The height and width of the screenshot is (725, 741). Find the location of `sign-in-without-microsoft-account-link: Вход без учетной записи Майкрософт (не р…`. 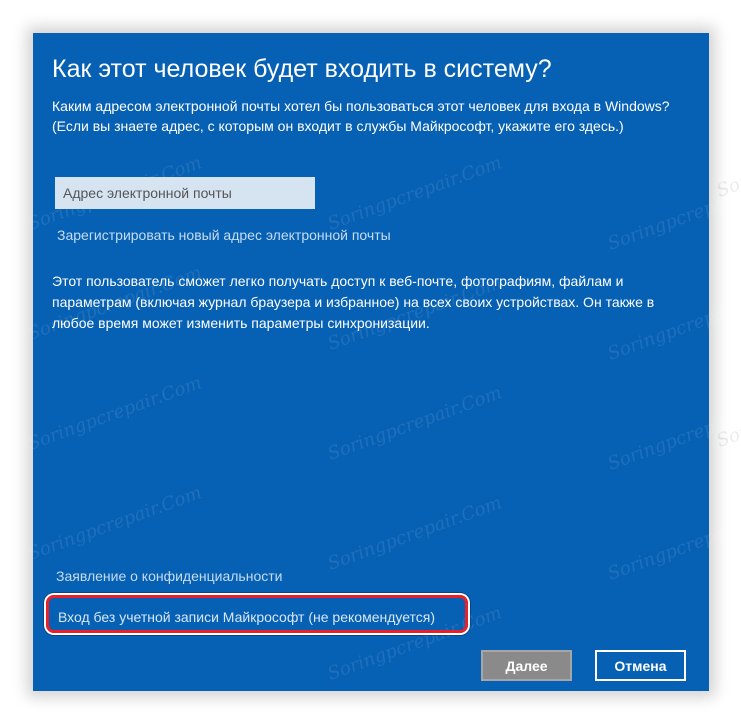

sign-in-without-microsoft-account-link: Вход без учетной записи Майкрософт (не р… is located at coordinates (246, 617).